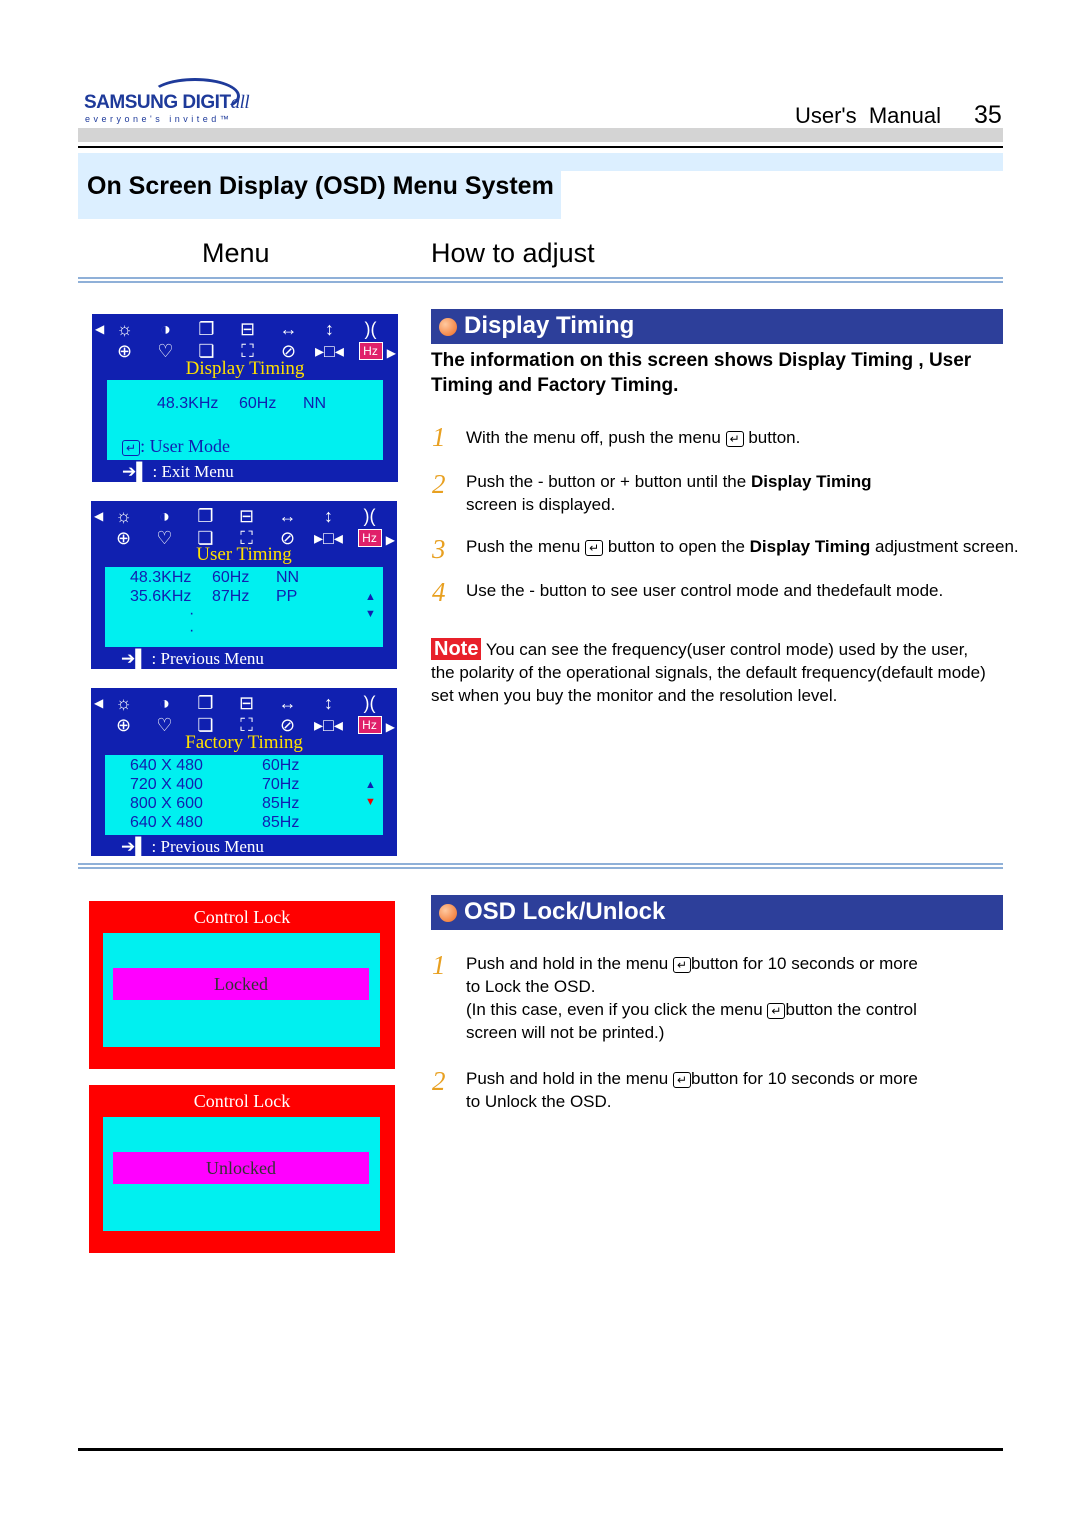 This screenshot has height=1528, width=1080. I want to click on cell: 85Hz, so click(281, 822).